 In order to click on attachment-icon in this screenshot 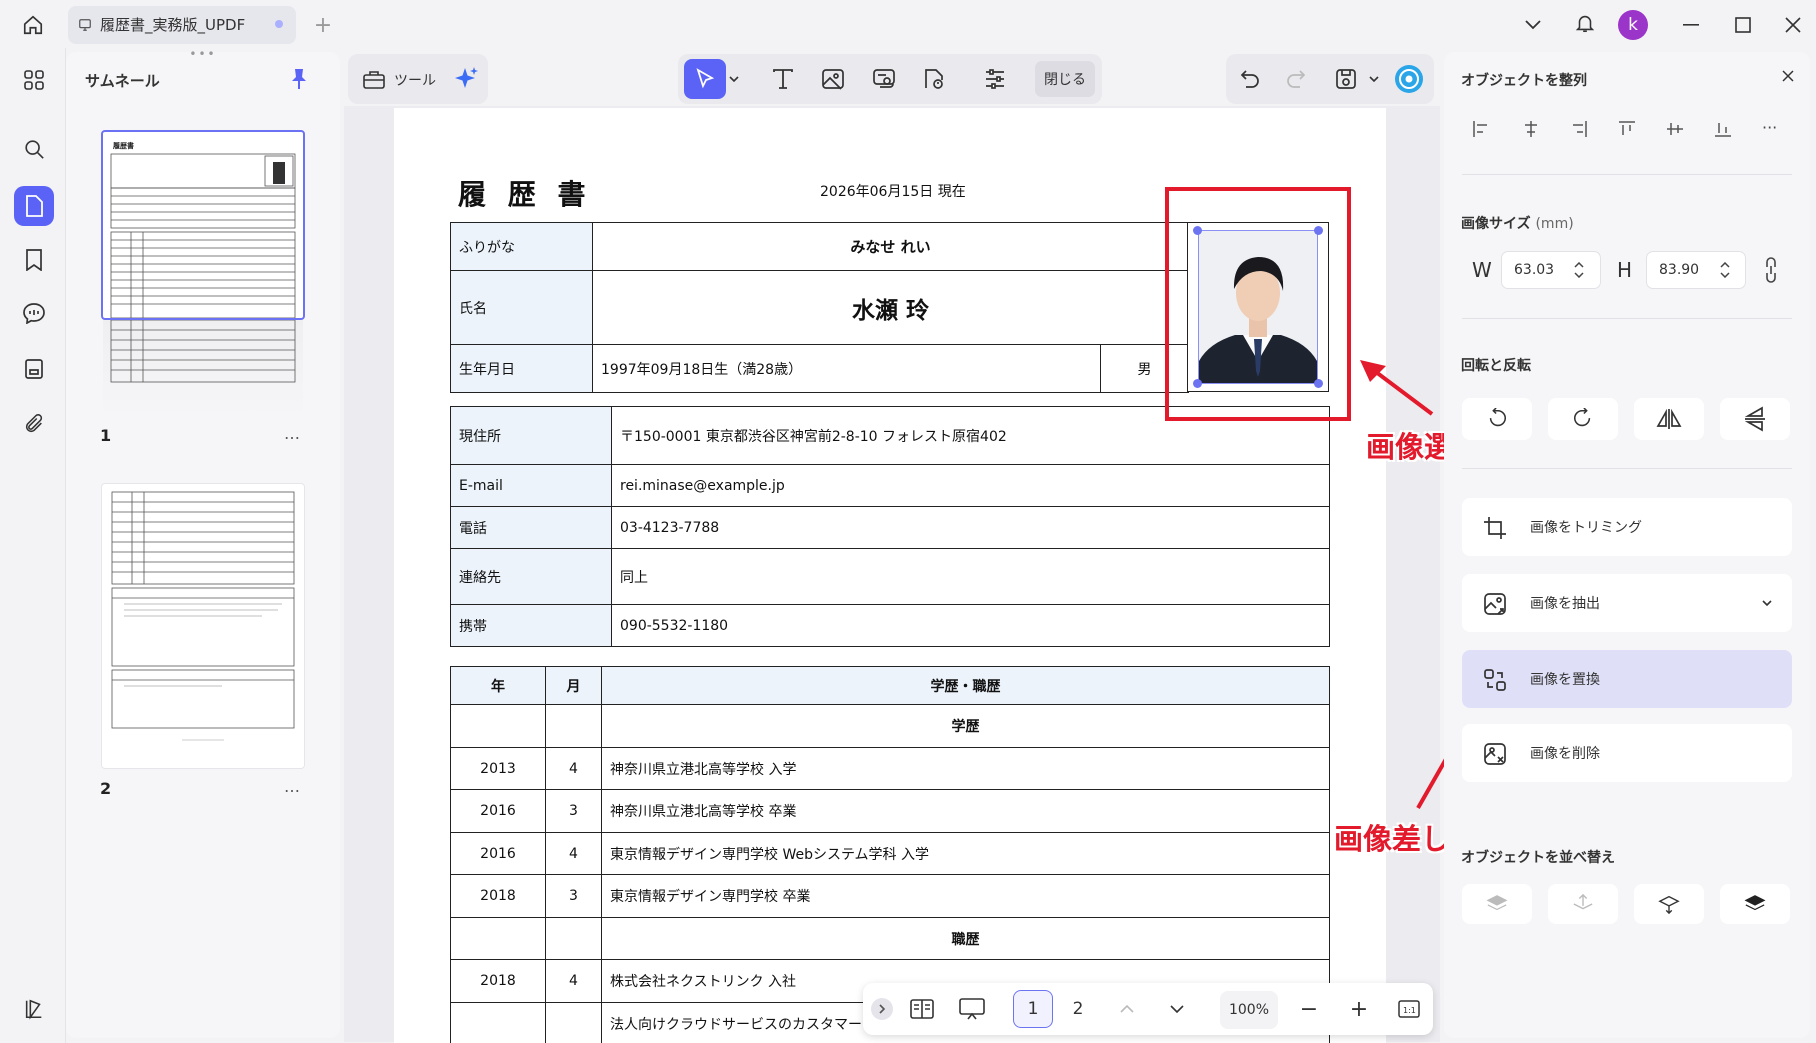, I will do `click(34, 424)`.